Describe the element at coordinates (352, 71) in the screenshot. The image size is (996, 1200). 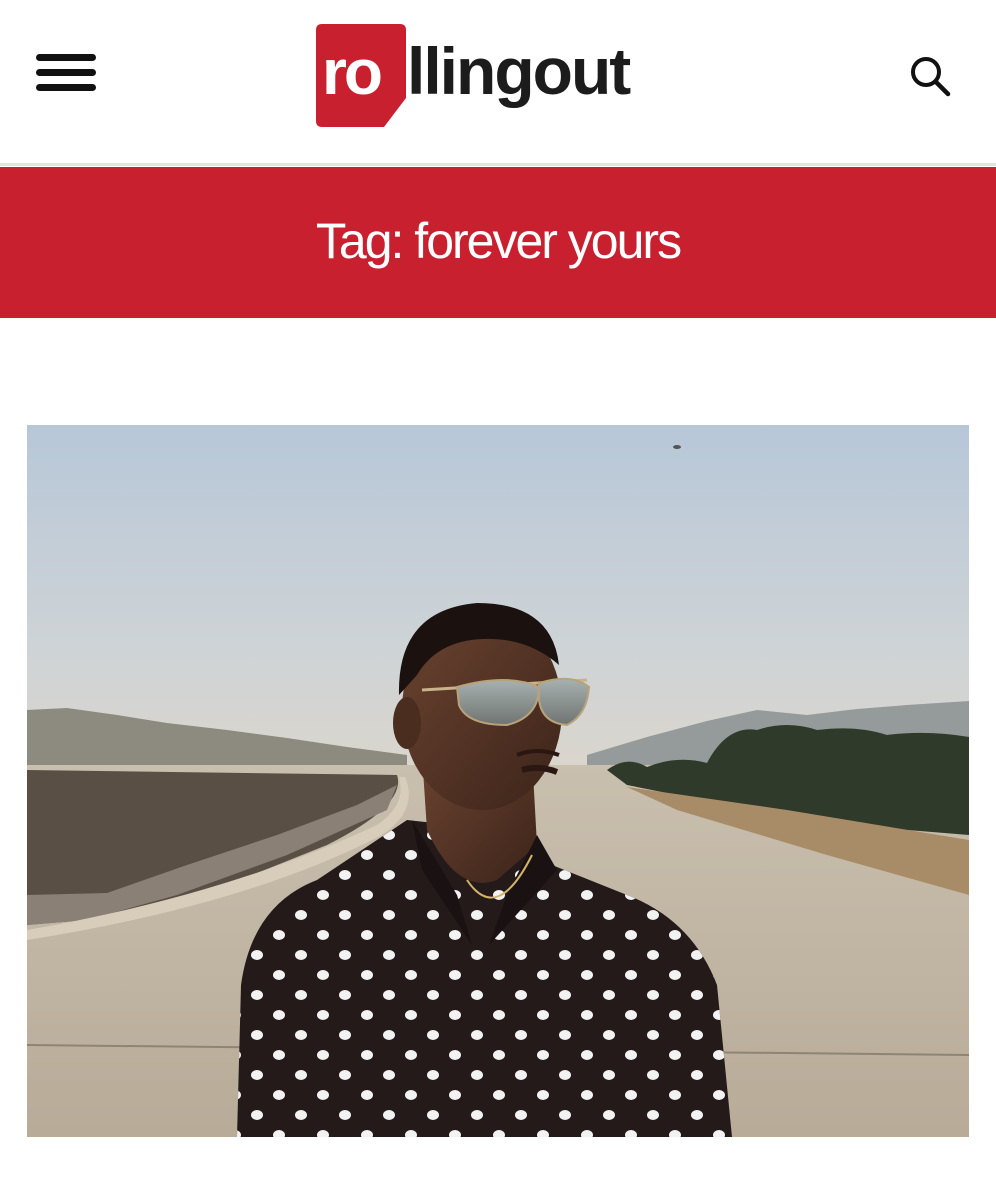
I see `logo-text-highlight: ro` at that location.